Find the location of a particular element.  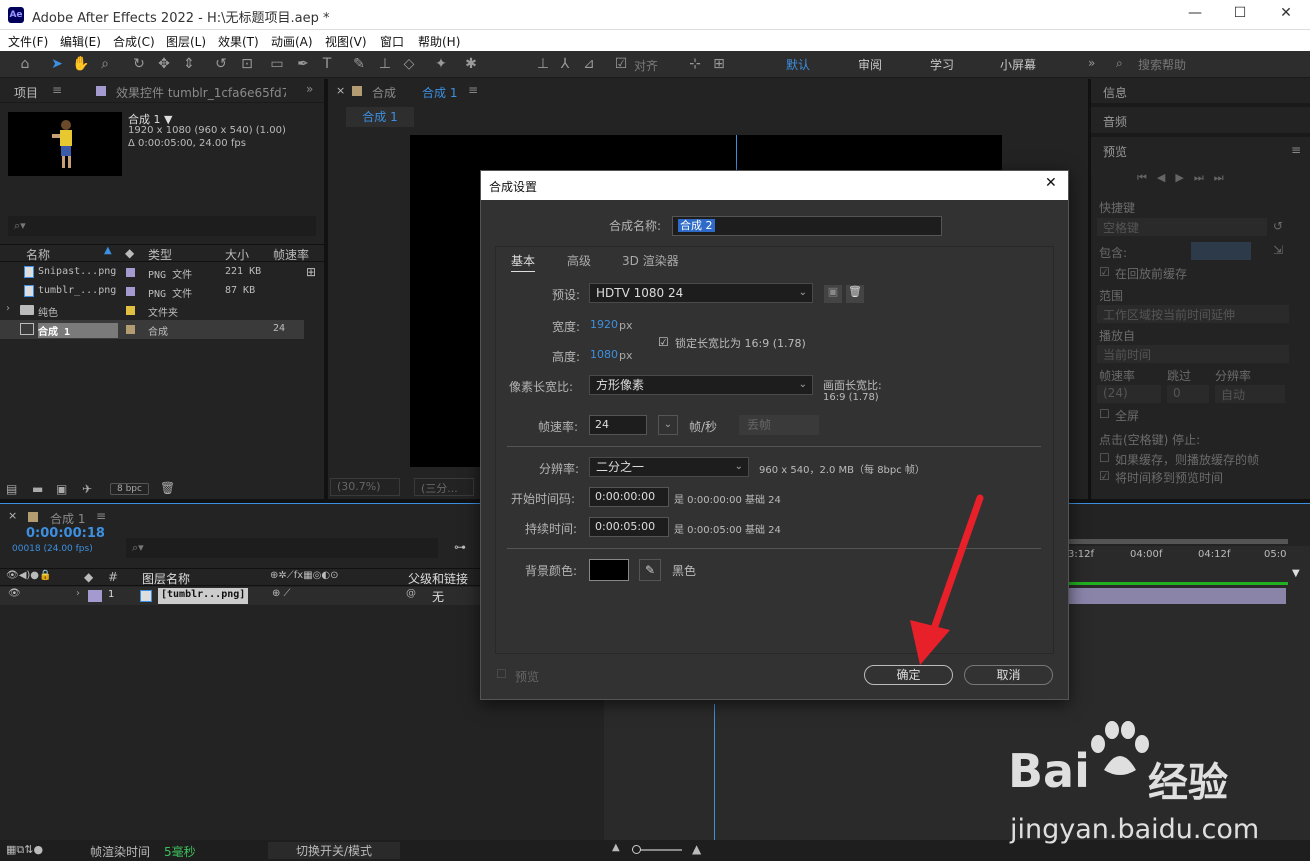

zoom-tool-icon: ⌕ is located at coordinates (105, 64).